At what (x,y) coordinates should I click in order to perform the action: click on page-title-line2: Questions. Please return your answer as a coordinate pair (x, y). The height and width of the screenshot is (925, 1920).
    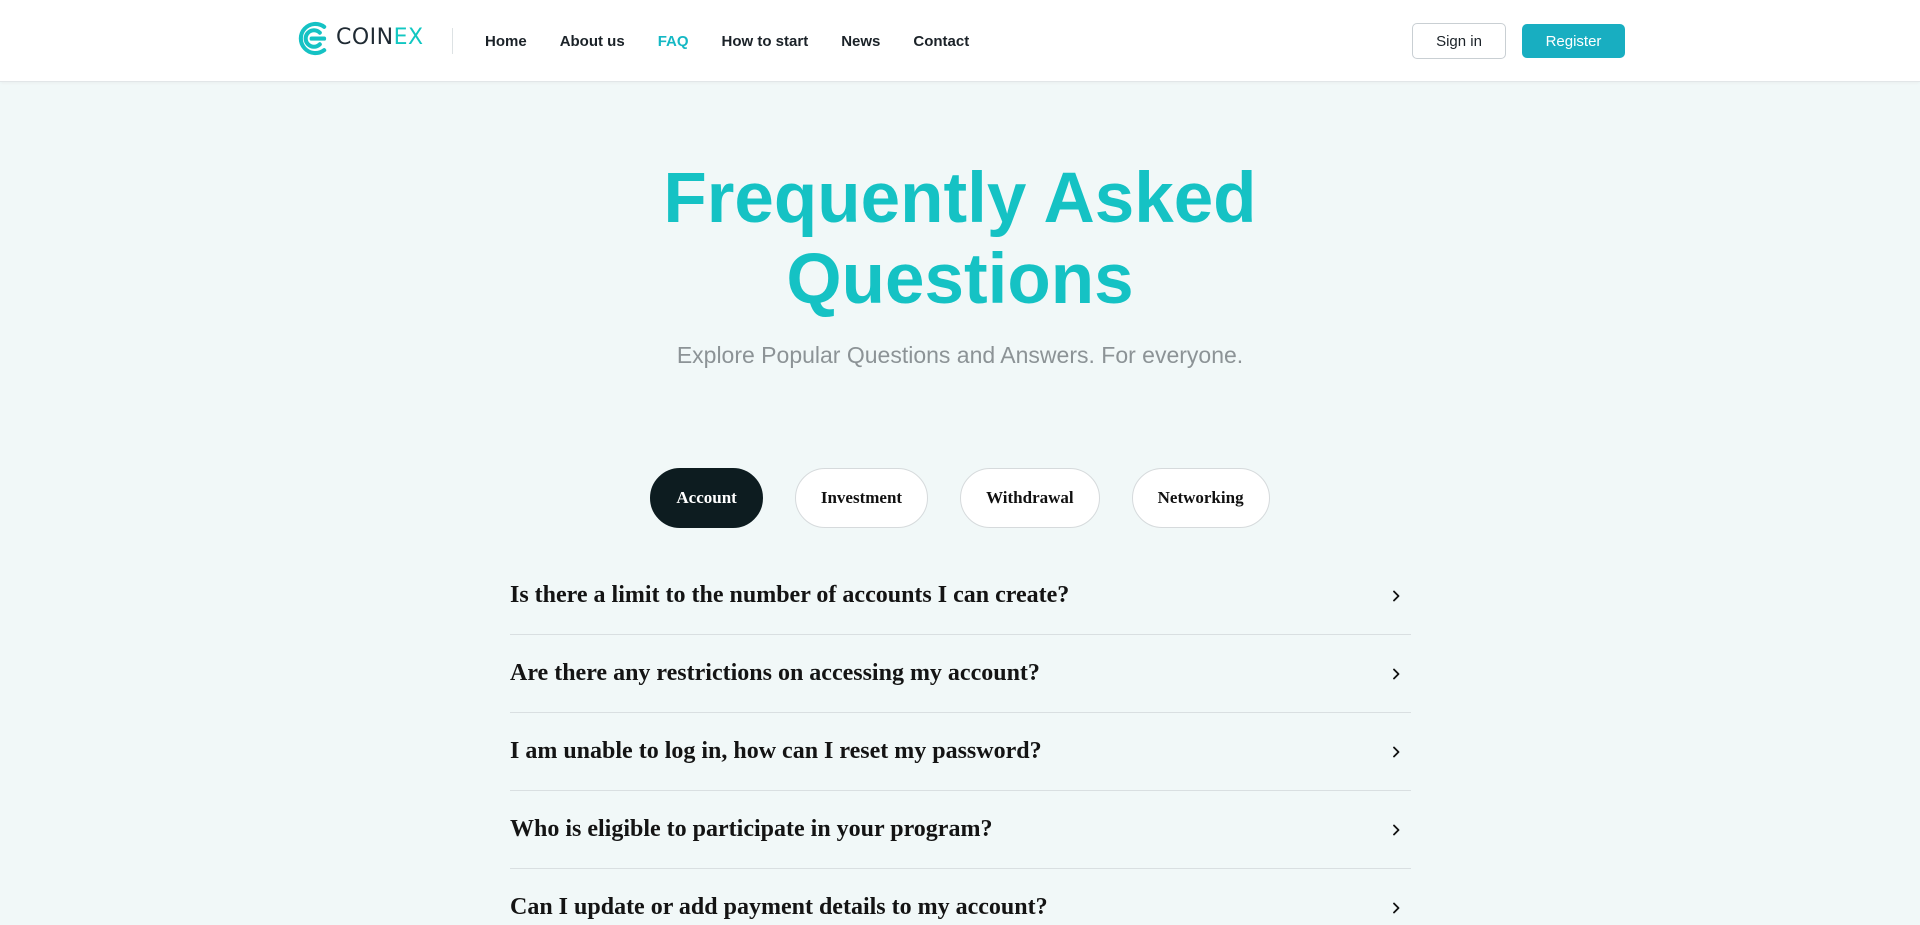
    Looking at the image, I should click on (960, 279).